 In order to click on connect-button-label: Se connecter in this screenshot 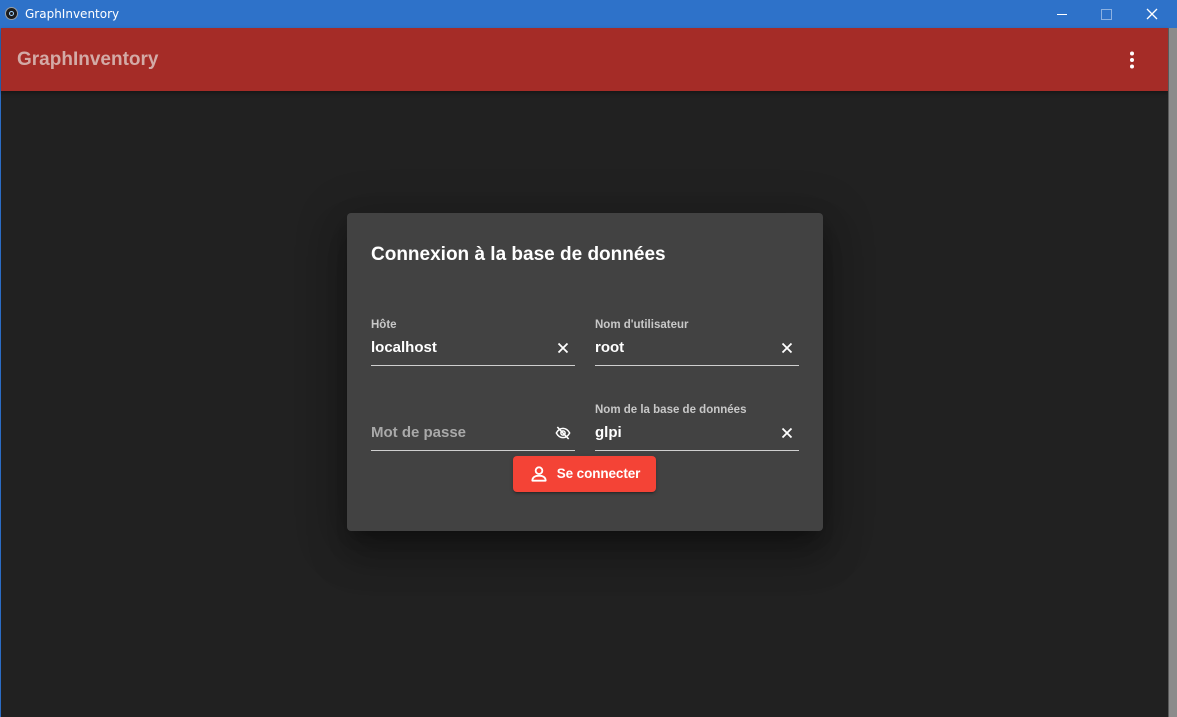, I will do `click(598, 473)`.